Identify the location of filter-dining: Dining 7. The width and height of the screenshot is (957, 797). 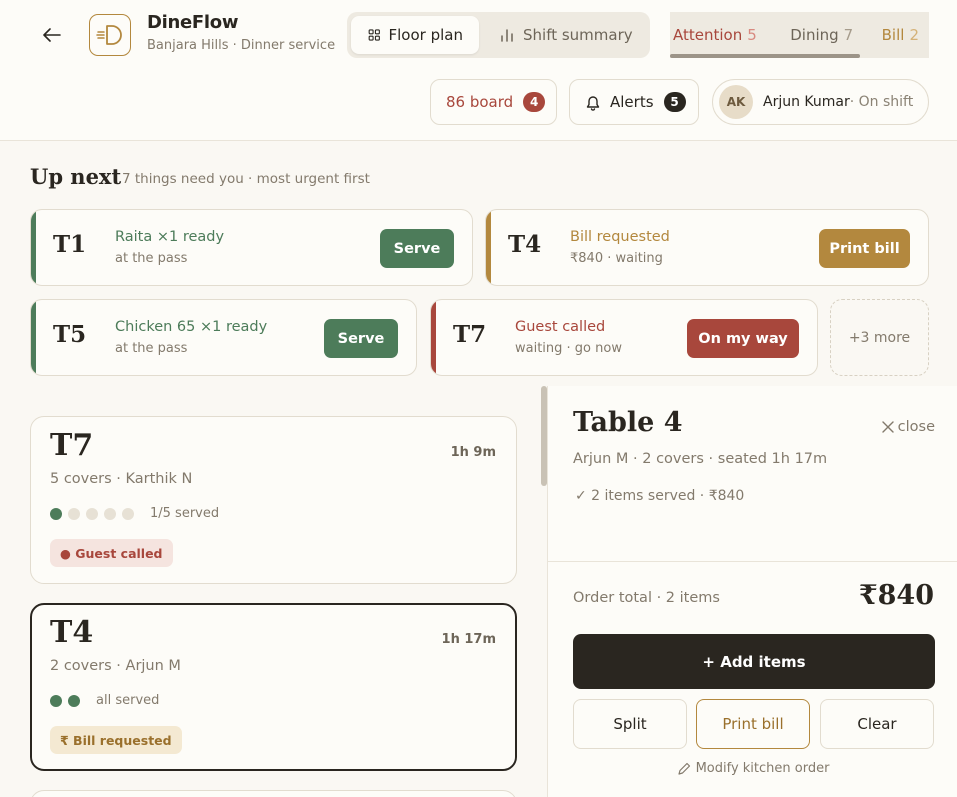
(826, 35).